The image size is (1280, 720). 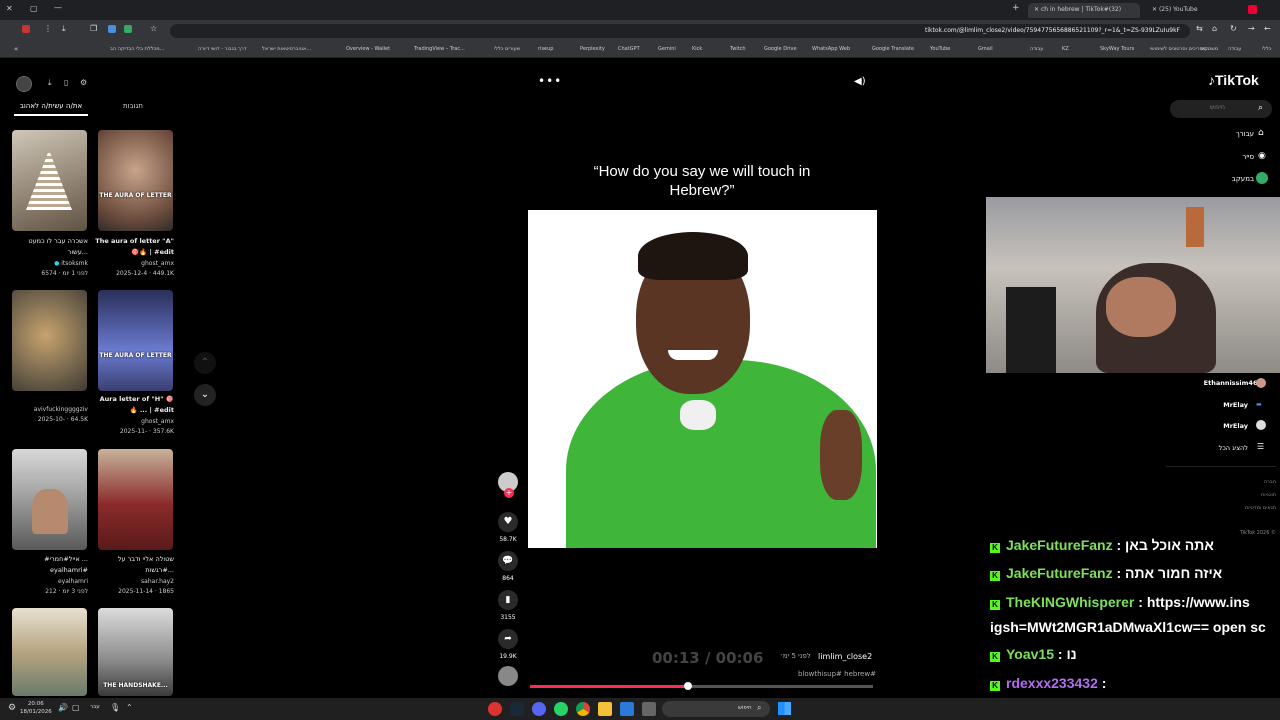 What do you see at coordinates (1260, 108) in the screenshot?
I see `search-icon: ⌕` at bounding box center [1260, 108].